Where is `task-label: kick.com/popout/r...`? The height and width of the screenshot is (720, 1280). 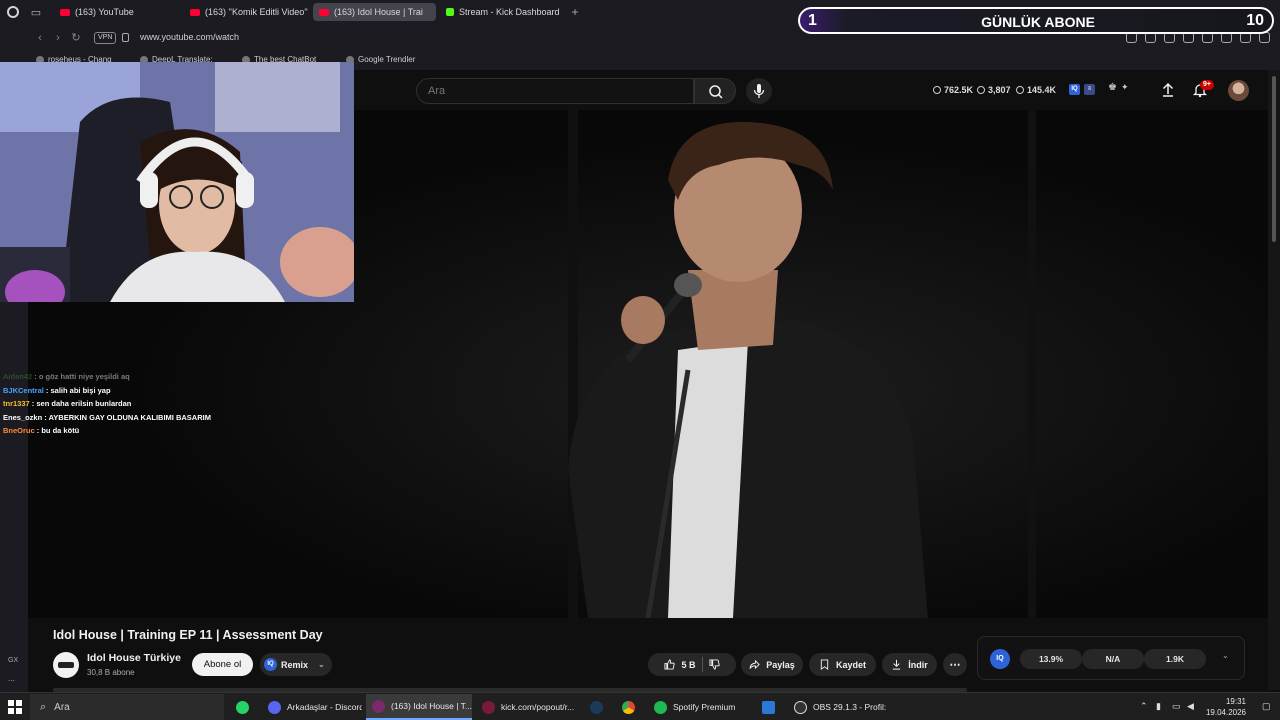 task-label: kick.com/popout/r... is located at coordinates (538, 707).